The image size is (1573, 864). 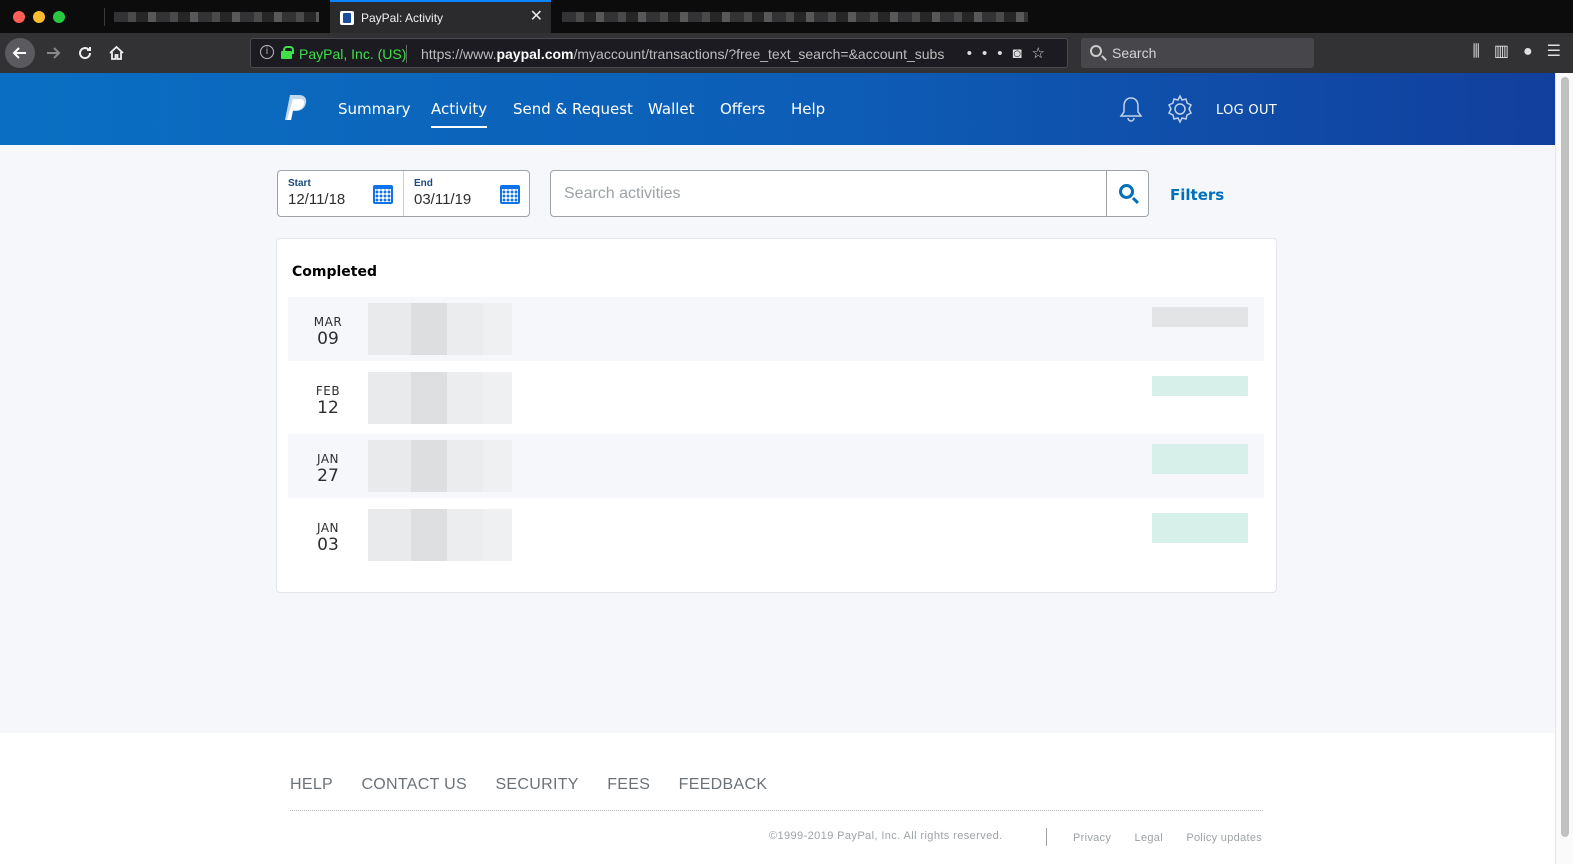 What do you see at coordinates (328, 391) in the screenshot?
I see `activity-month: FEB` at bounding box center [328, 391].